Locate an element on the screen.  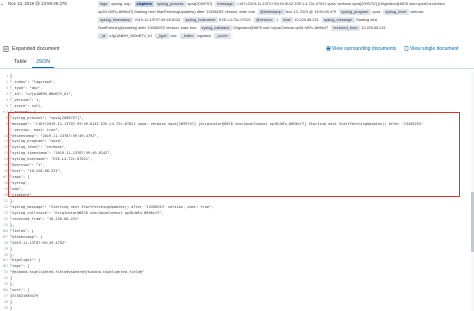
view-single-document-link: View single document is located at coordinates (431, 49).